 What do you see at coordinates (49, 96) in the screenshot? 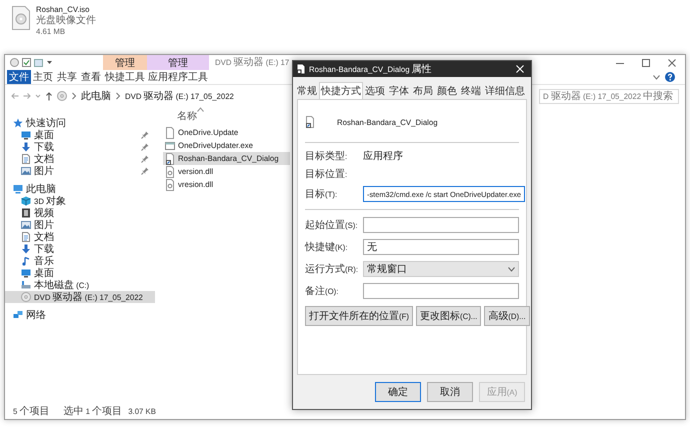
I see `up-arrow-icon` at bounding box center [49, 96].